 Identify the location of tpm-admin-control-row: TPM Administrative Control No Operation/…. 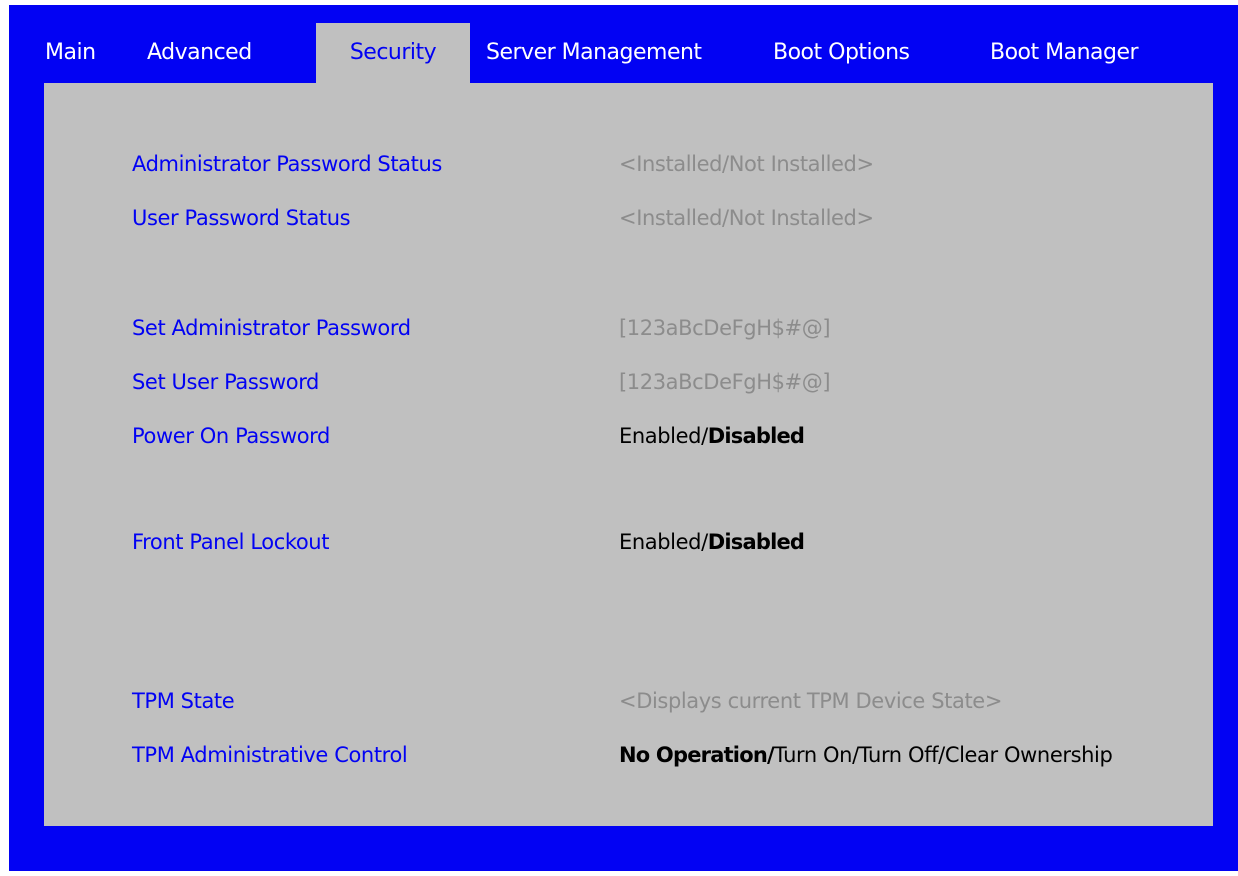
(628, 755).